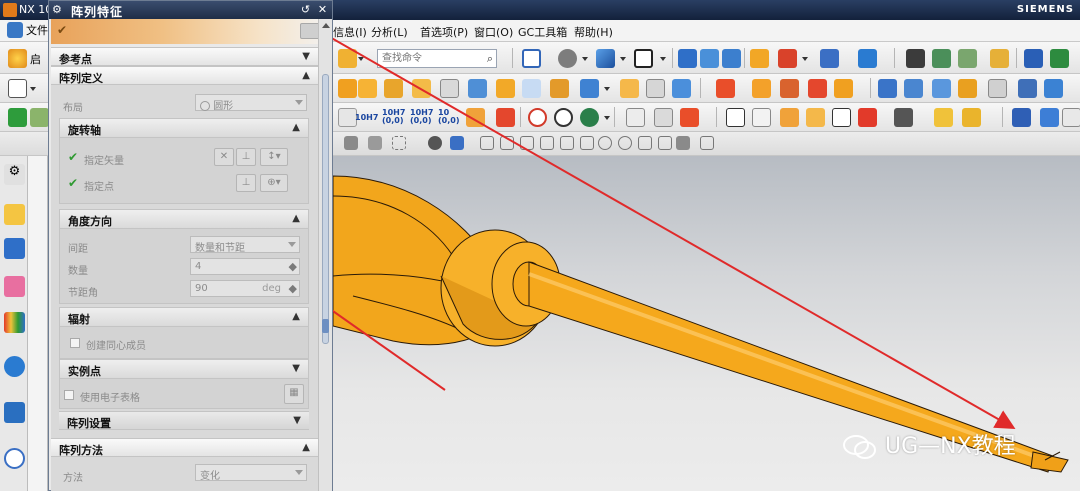 The height and width of the screenshot is (491, 1080). I want to click on layout-label: 布局, so click(73, 108).